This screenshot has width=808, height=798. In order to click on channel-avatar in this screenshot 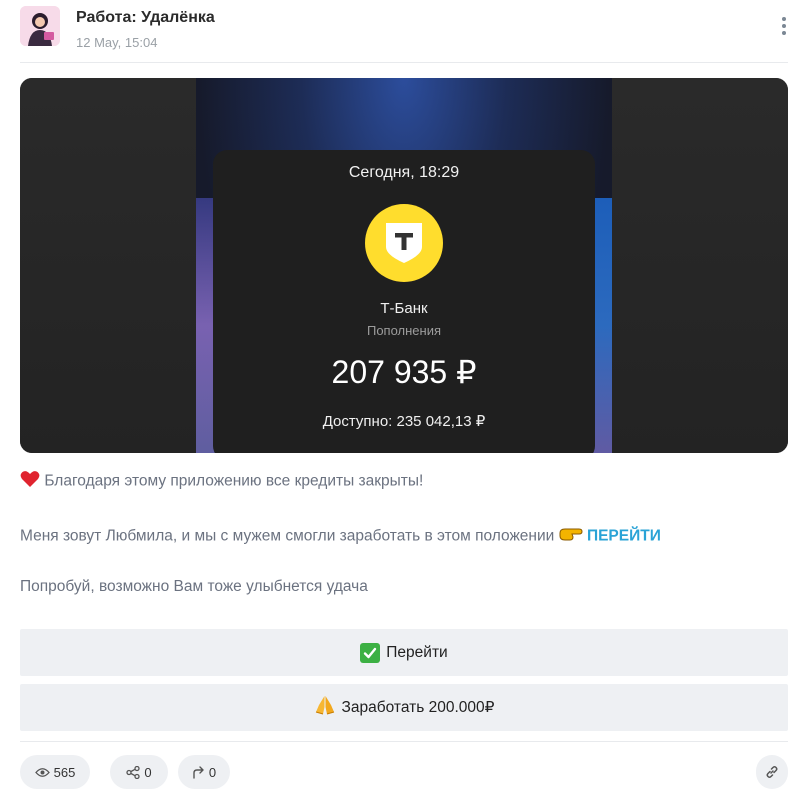, I will do `click(40, 26)`.